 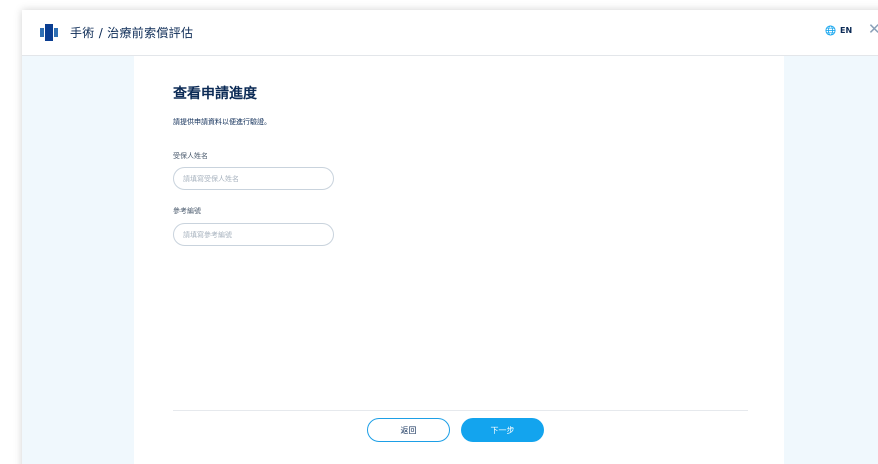 What do you see at coordinates (846, 30) in the screenshot?
I see `language-label: EN` at bounding box center [846, 30].